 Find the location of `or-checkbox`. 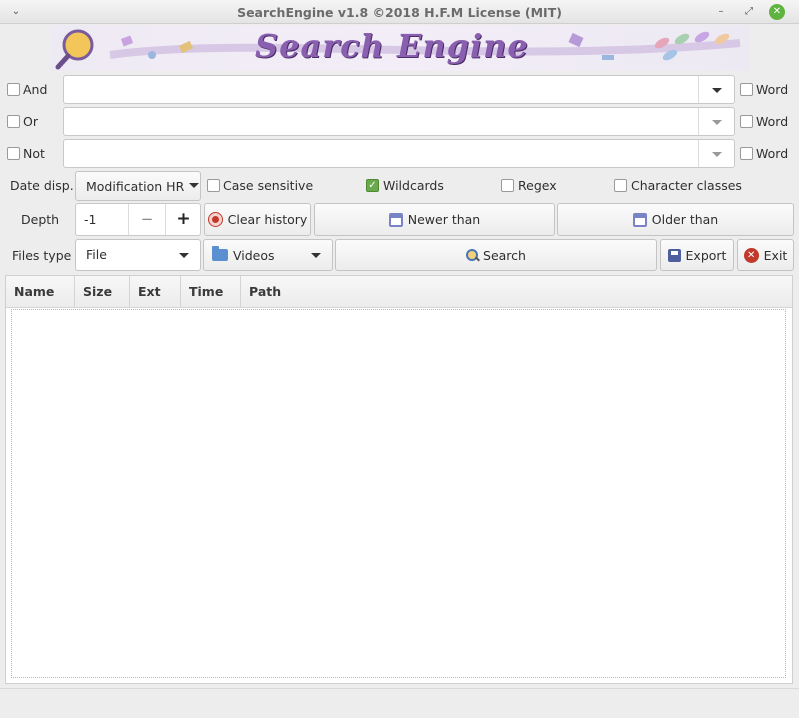

or-checkbox is located at coordinates (13, 121).